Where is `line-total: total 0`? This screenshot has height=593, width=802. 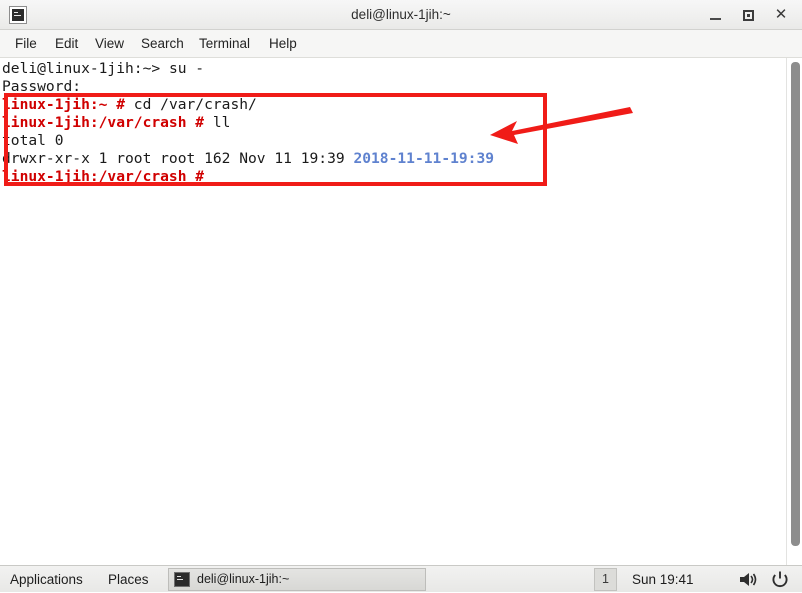
line-total: total 0 is located at coordinates (248, 141).